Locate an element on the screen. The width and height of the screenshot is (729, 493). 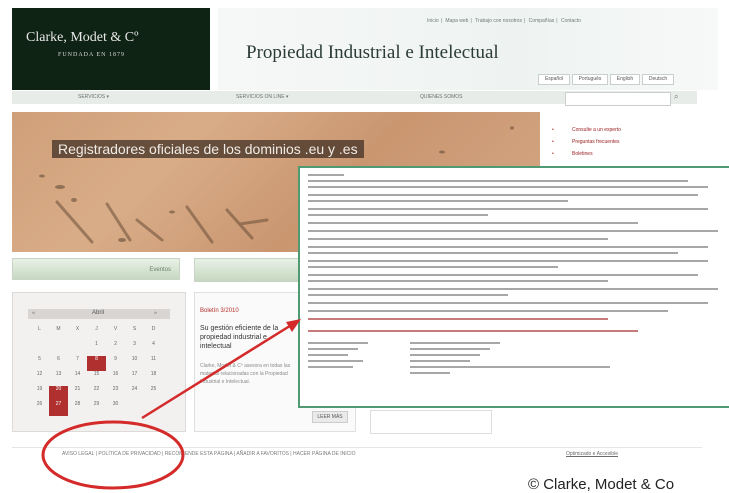
calendar-day: 12 is located at coordinates (39, 378).